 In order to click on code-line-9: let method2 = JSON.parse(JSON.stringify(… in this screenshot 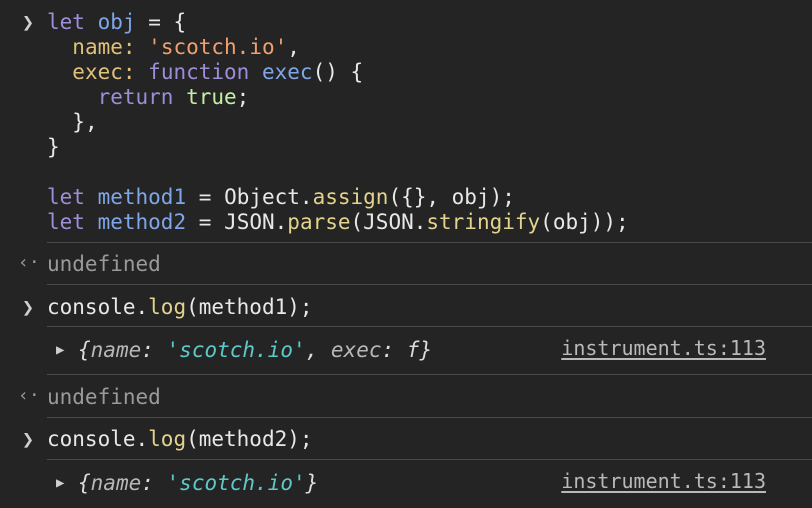, I will do `click(338, 222)`.